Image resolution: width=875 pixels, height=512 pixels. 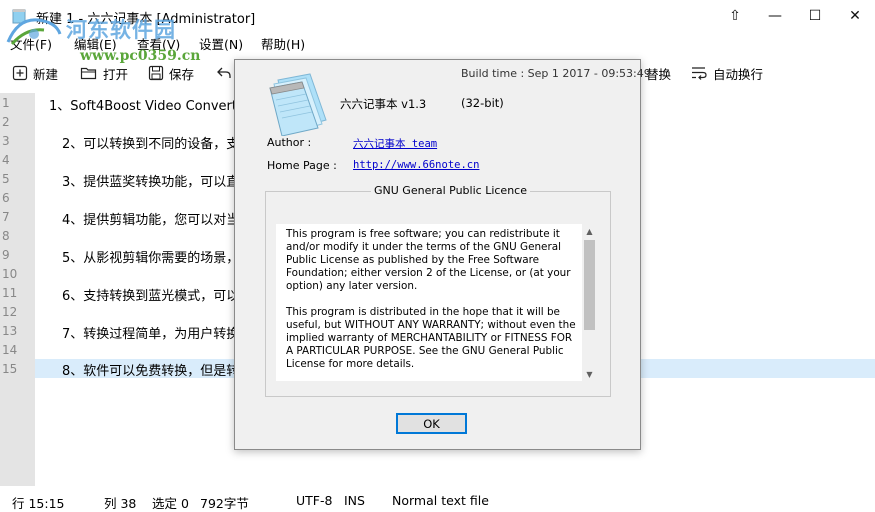 I want to click on line-number: 14, so click(x=10, y=350).